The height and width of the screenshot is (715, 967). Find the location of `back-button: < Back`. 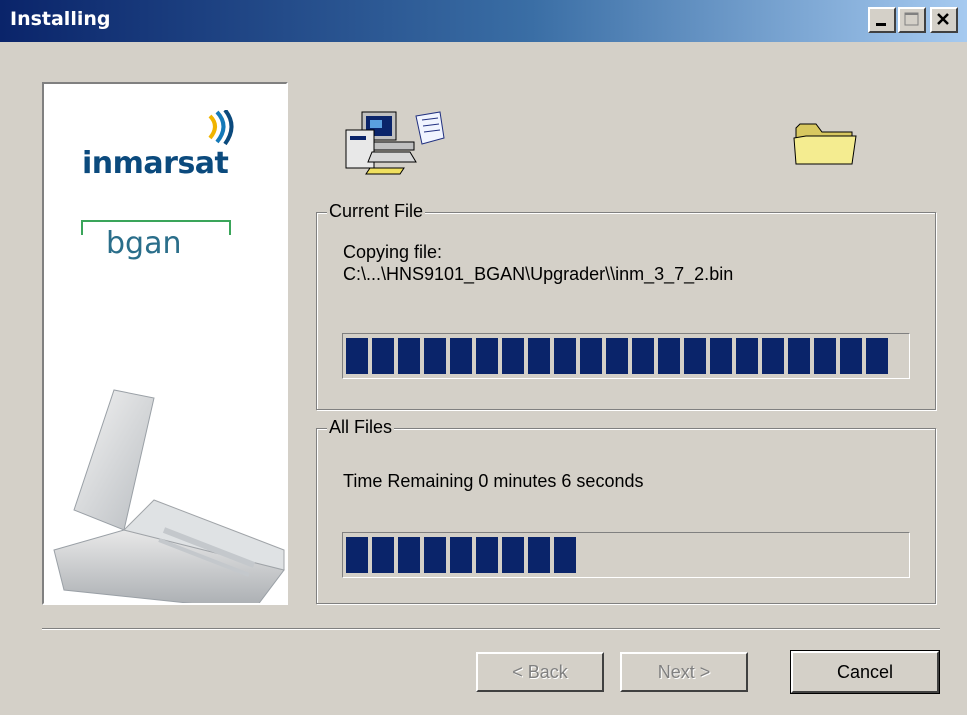

back-button: < Back is located at coordinates (540, 672).